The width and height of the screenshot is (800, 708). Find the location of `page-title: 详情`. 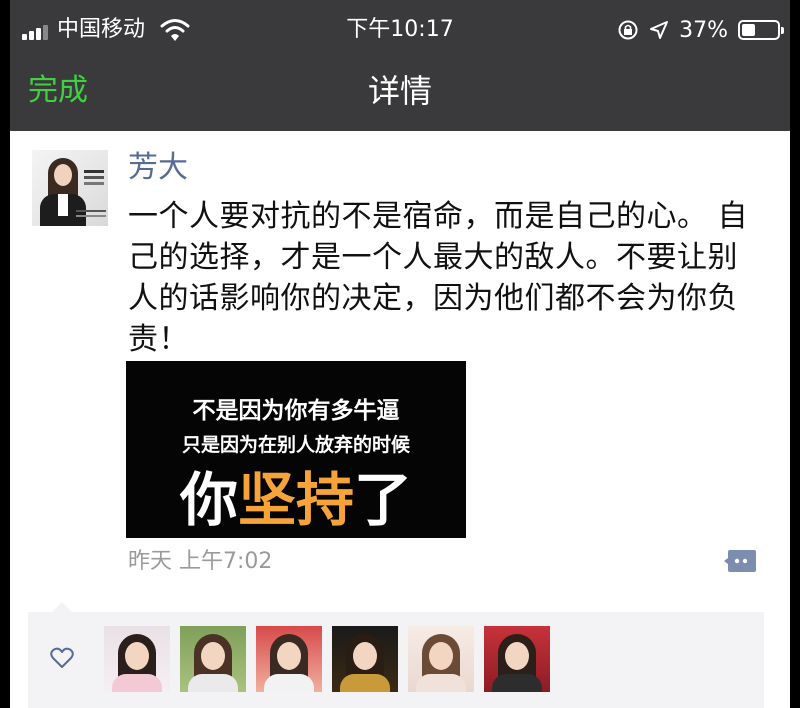

page-title: 详情 is located at coordinates (399, 91).